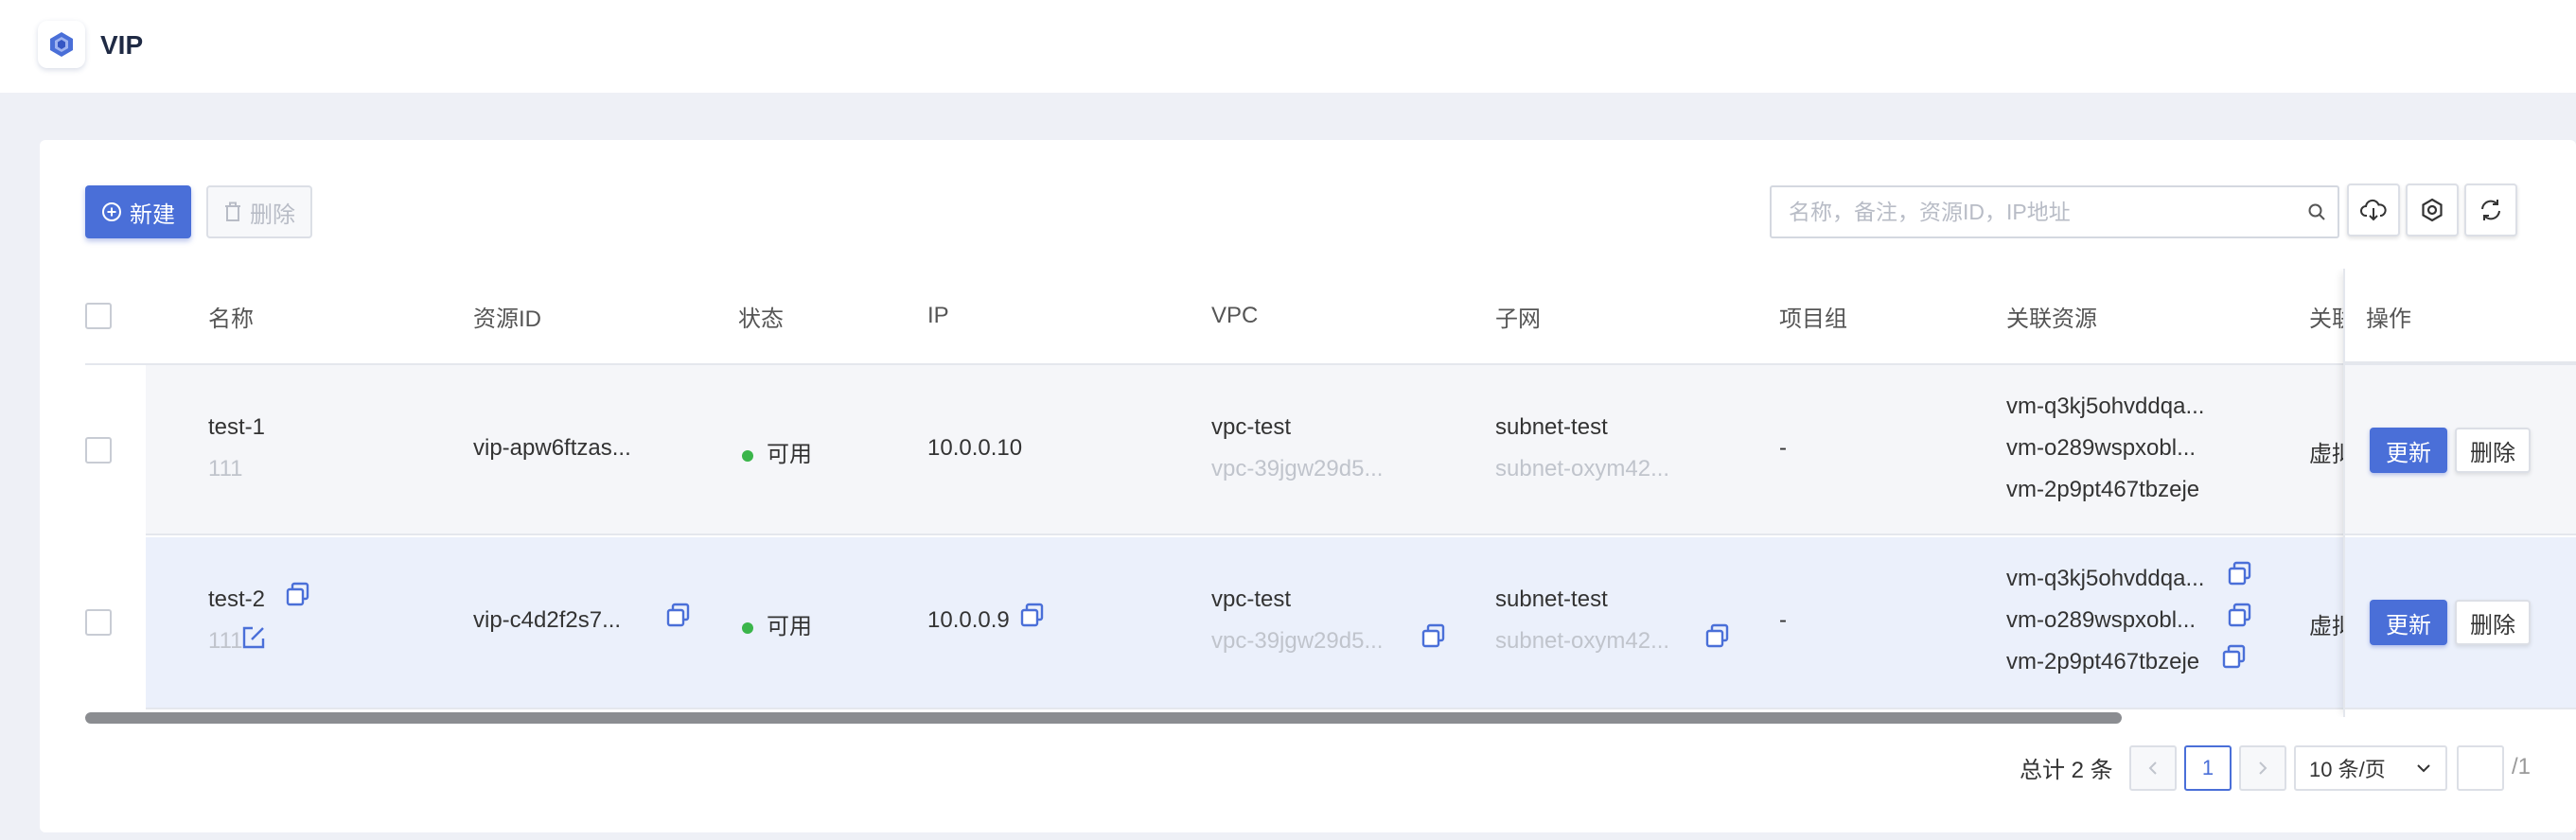 The image size is (2576, 840). Describe the element at coordinates (1234, 316) in the screenshot. I see `column-header-vpc: VPC` at that location.